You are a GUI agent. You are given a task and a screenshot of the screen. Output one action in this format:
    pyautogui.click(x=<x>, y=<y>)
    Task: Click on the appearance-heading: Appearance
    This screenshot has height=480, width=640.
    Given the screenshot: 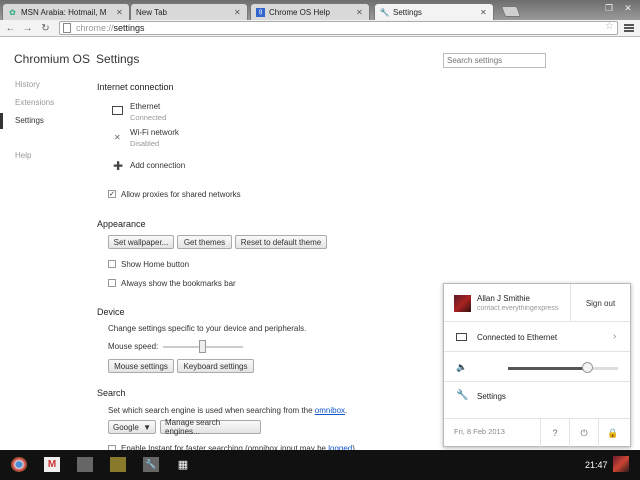 What is the action you would take?
    pyautogui.click(x=121, y=224)
    